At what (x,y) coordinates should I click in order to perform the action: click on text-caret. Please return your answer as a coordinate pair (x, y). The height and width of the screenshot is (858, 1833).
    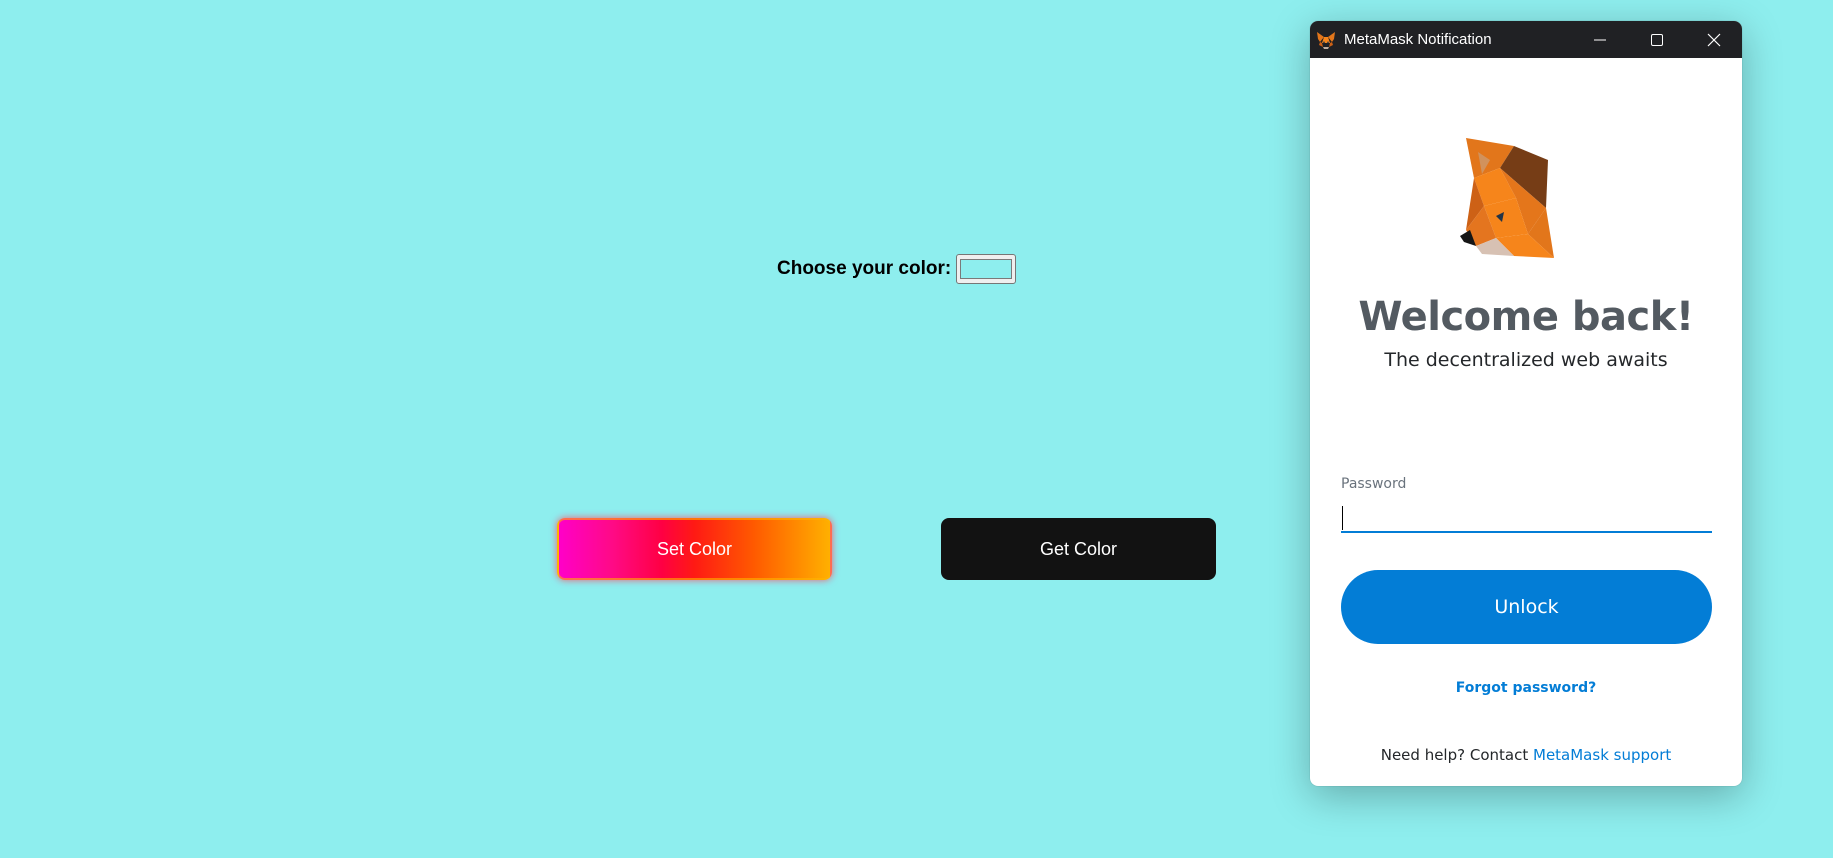
    Looking at the image, I should click on (1342, 518).